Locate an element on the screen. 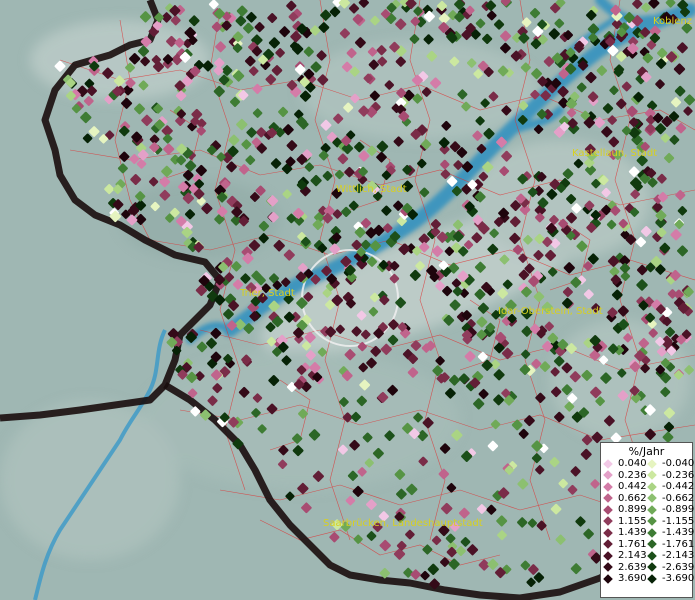 This screenshot has height=600, width=695. legend-row: 1.439 -1.439 is located at coordinates (649, 533).